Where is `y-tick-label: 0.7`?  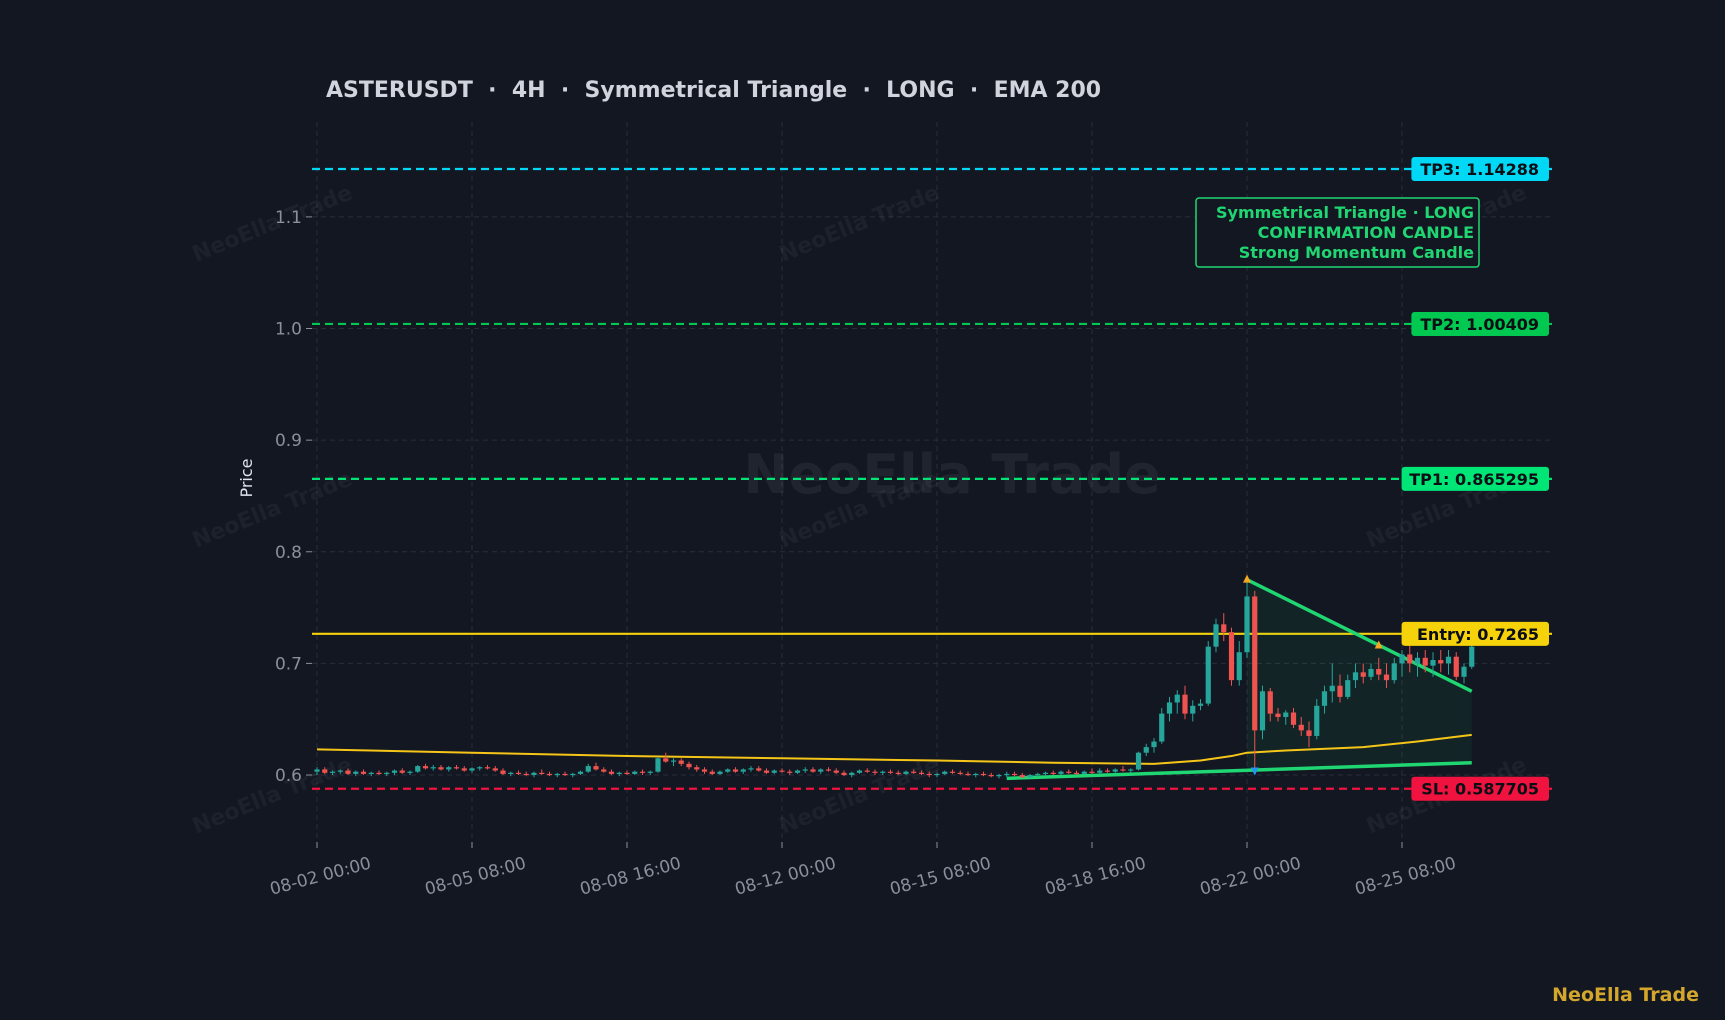 y-tick-label: 0.7 is located at coordinates (288, 664).